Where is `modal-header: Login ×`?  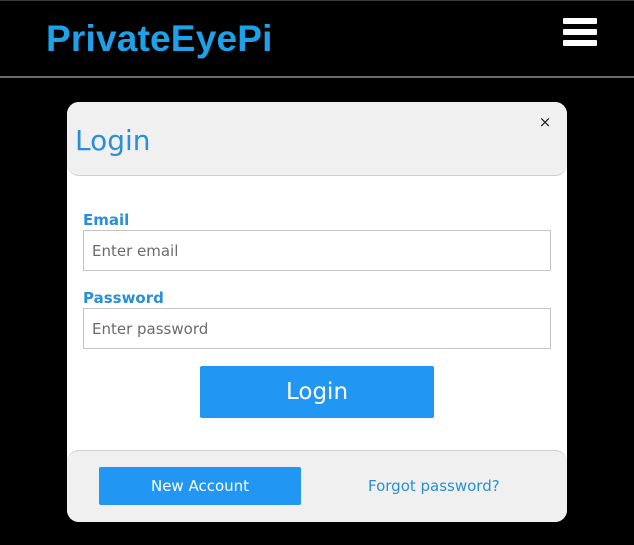
modal-header: Login × is located at coordinates (317, 139).